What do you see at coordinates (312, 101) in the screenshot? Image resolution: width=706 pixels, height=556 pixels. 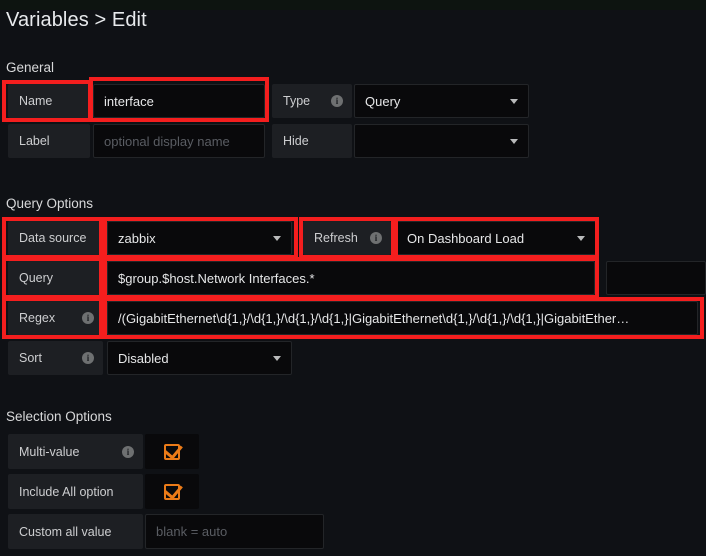 I see `type-label-cell: Type i` at bounding box center [312, 101].